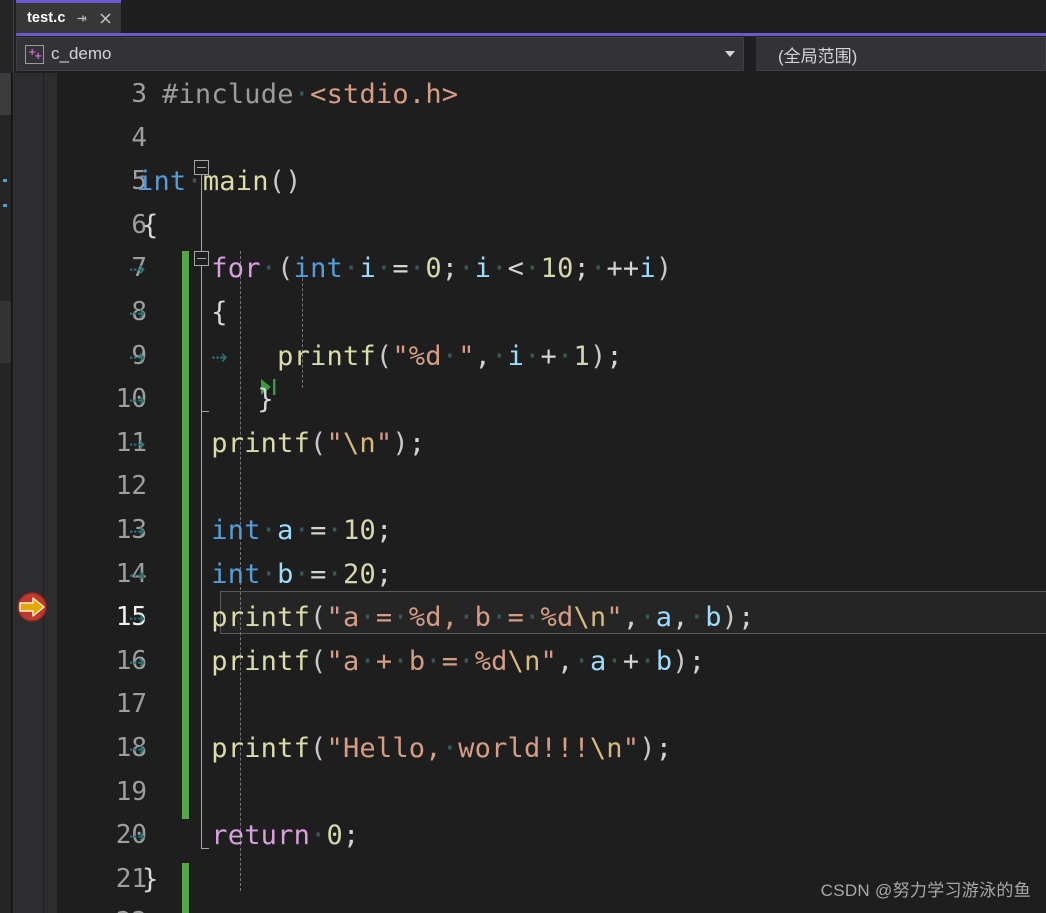  Describe the element at coordinates (131, 791) in the screenshot. I see `line-number: 19` at that location.